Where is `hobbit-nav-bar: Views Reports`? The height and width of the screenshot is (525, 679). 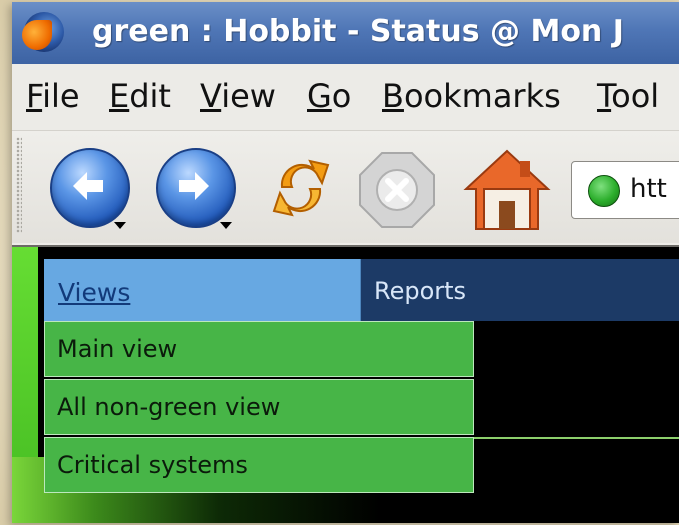
hobbit-nav-bar: Views Reports is located at coordinates (361, 290).